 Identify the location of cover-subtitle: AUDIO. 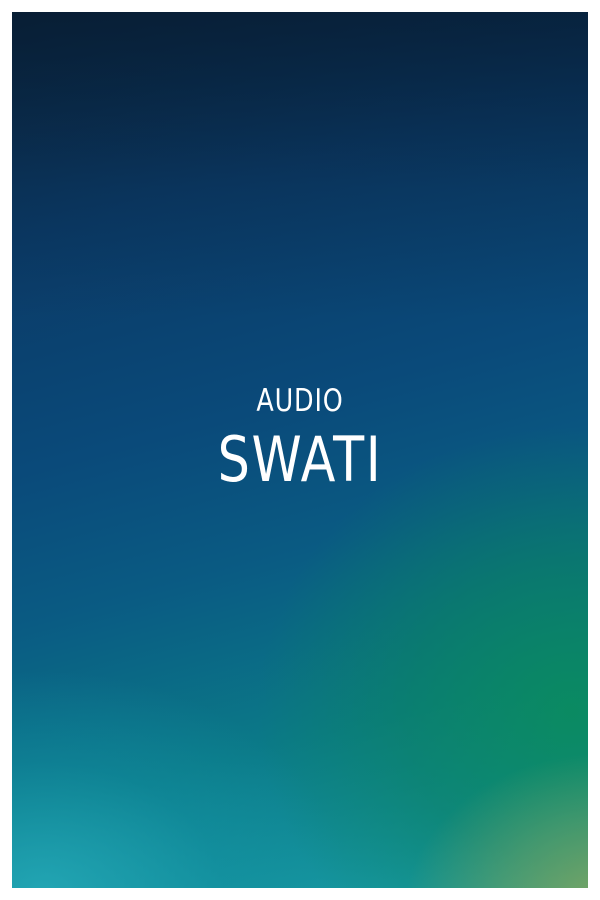
(300, 401).